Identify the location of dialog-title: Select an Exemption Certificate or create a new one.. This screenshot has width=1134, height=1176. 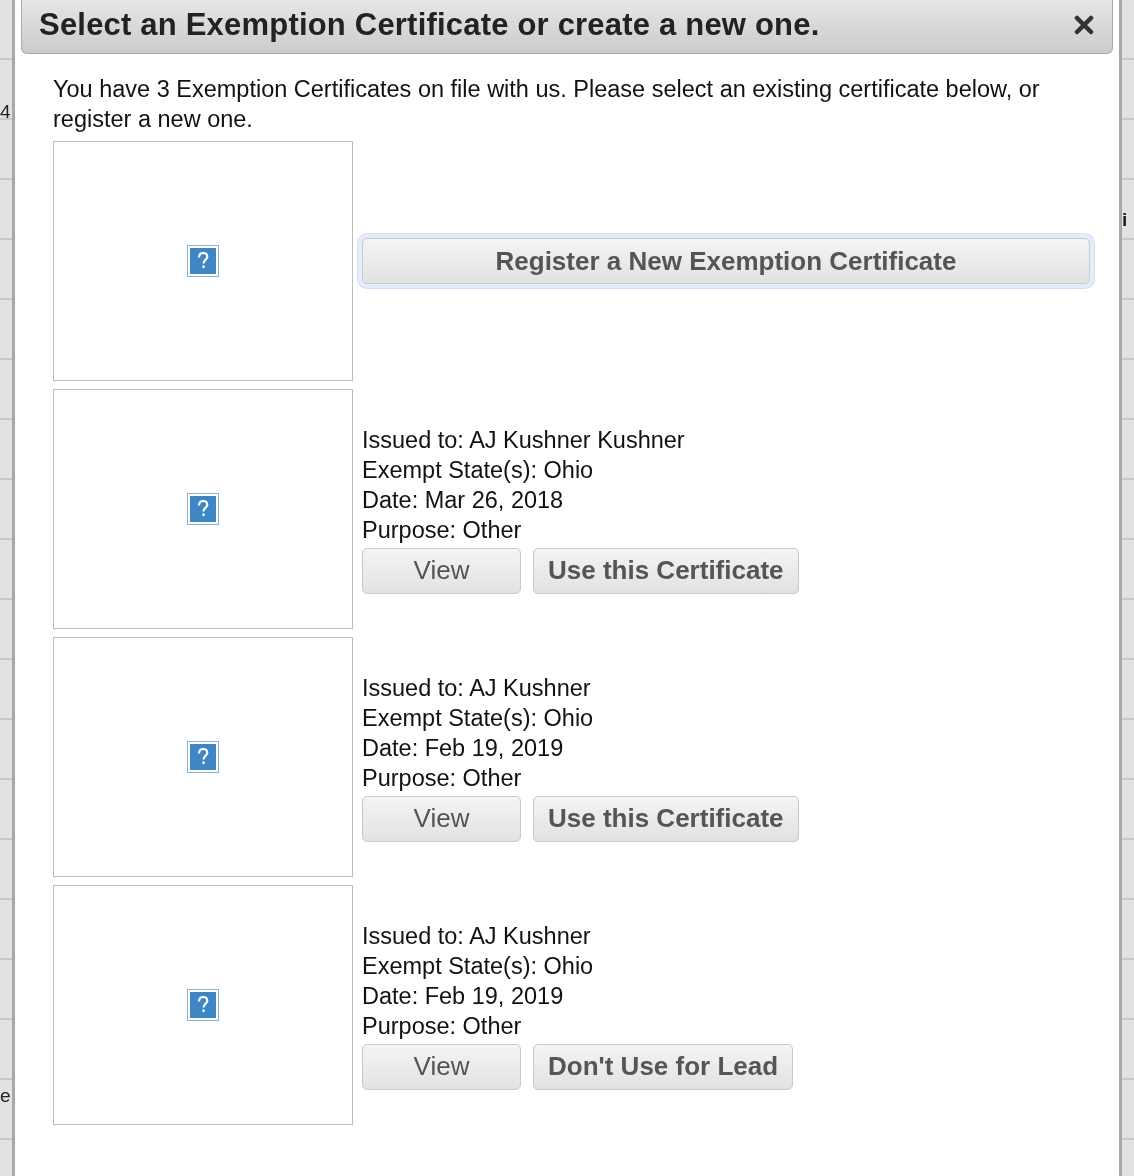
(429, 24).